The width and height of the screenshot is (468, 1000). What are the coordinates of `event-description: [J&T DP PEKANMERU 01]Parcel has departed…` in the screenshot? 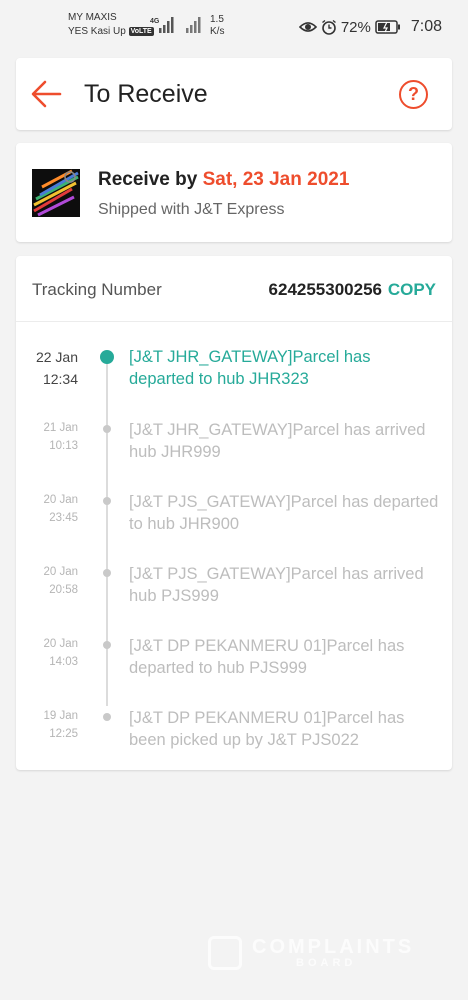 It's located at (267, 657).